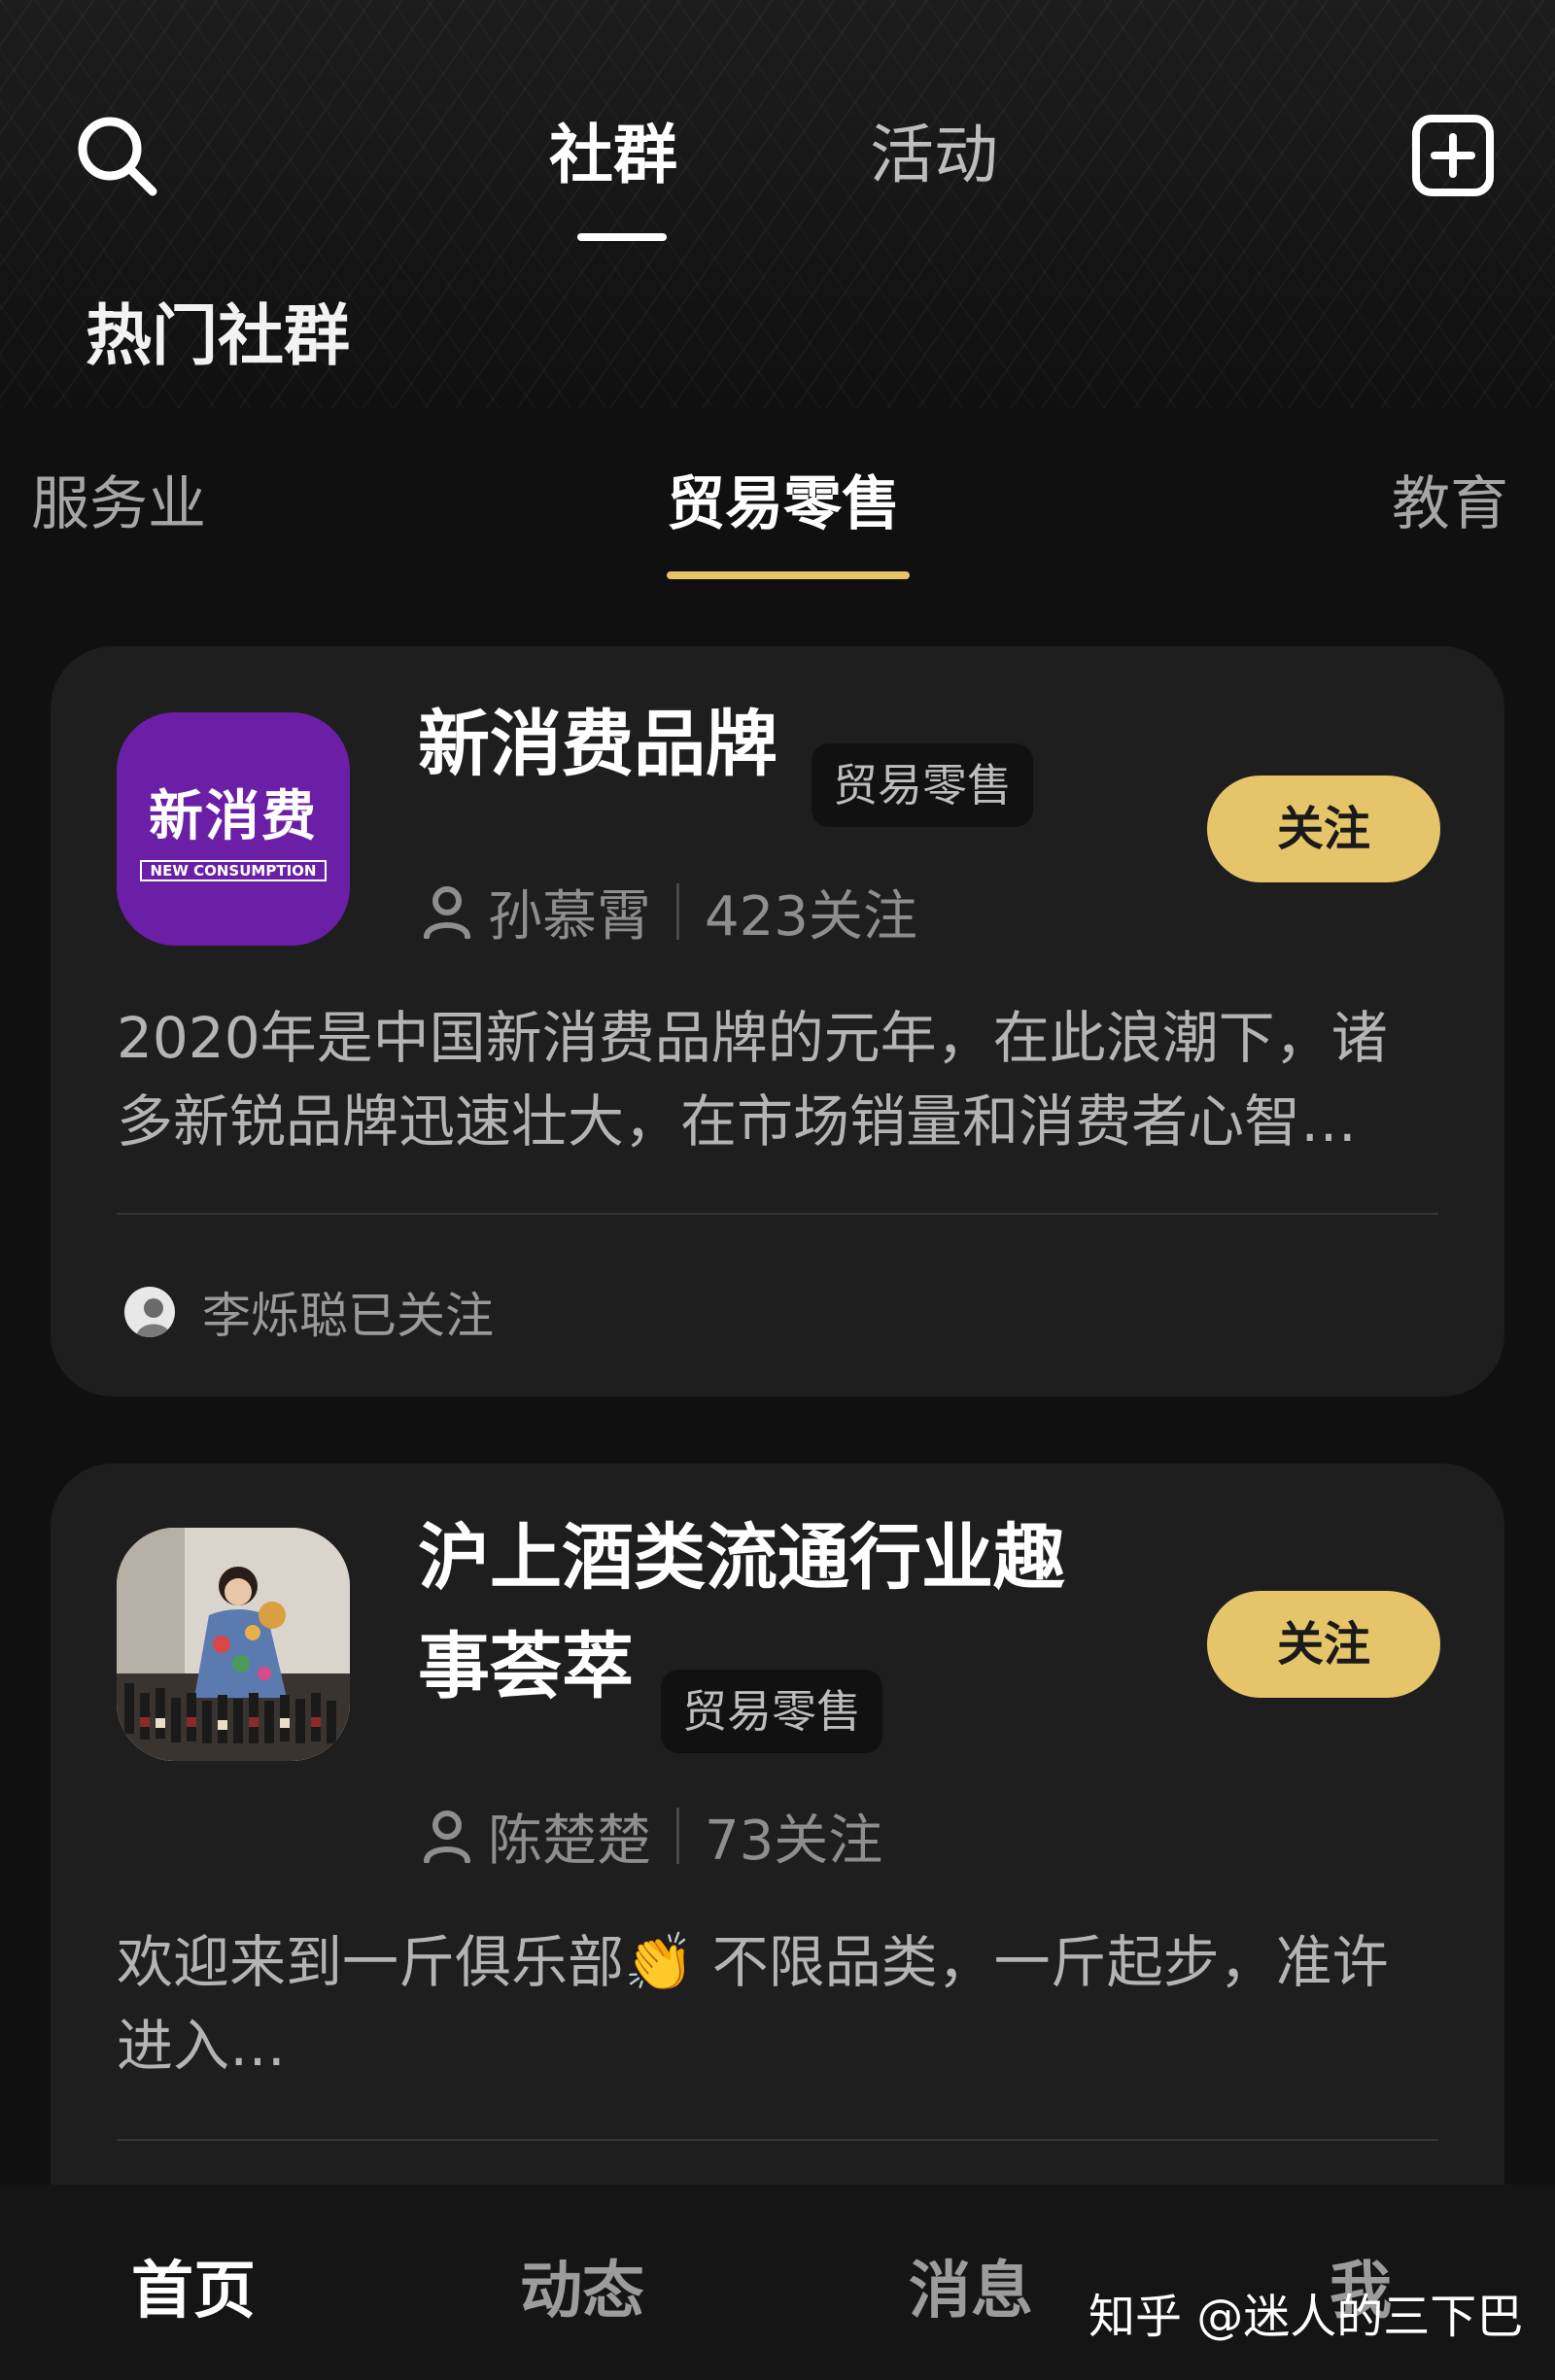 Image resolution: width=1555 pixels, height=2380 pixels. I want to click on search-icon, so click(117, 156).